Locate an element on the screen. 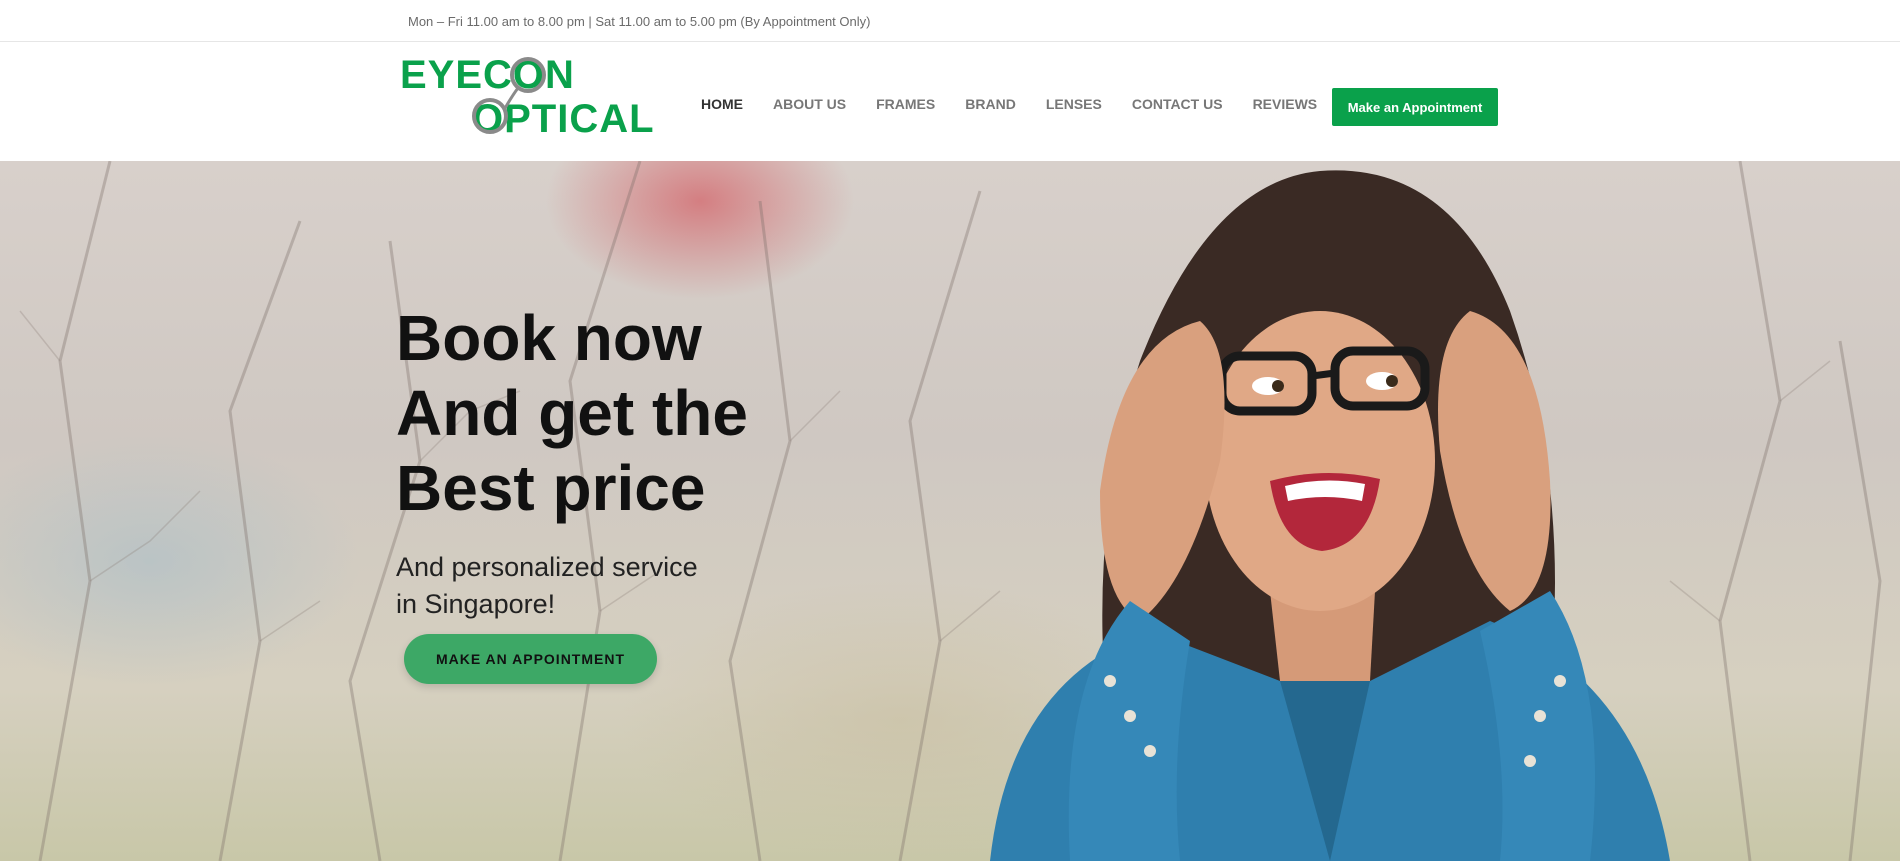 The height and width of the screenshot is (861, 1900). logo-line-1: EYECON is located at coordinates (487, 75).